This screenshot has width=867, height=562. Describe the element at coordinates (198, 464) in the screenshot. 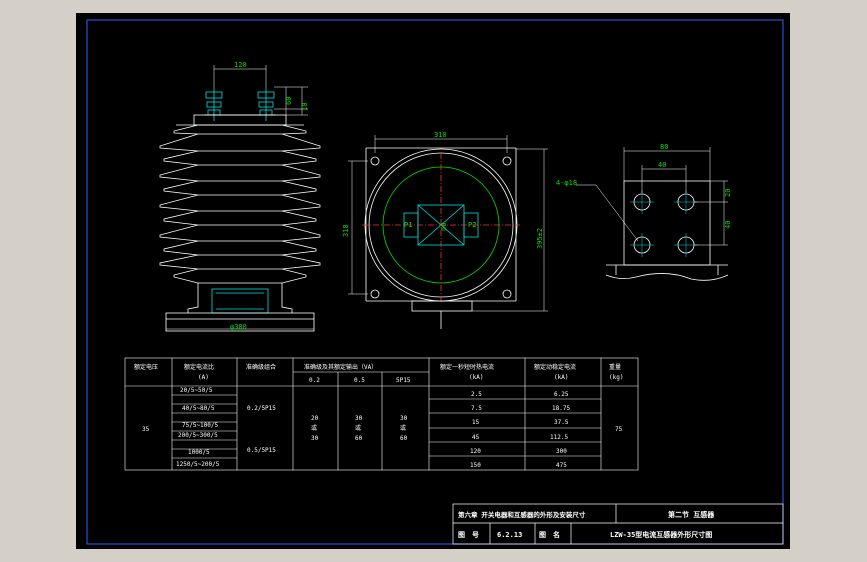

I see `td-ratio-5: 1250/5~200/5` at that location.